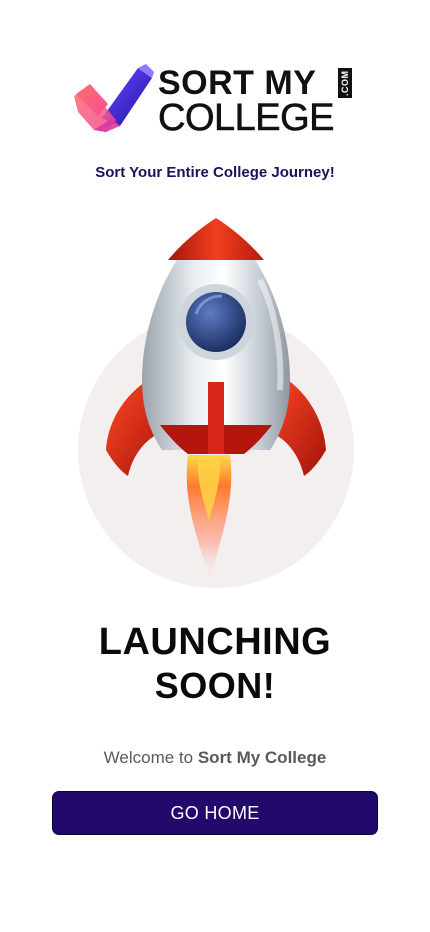 This screenshot has width=430, height=932. What do you see at coordinates (345, 83) in the screenshot?
I see `logo-com-badge: .COM` at bounding box center [345, 83].